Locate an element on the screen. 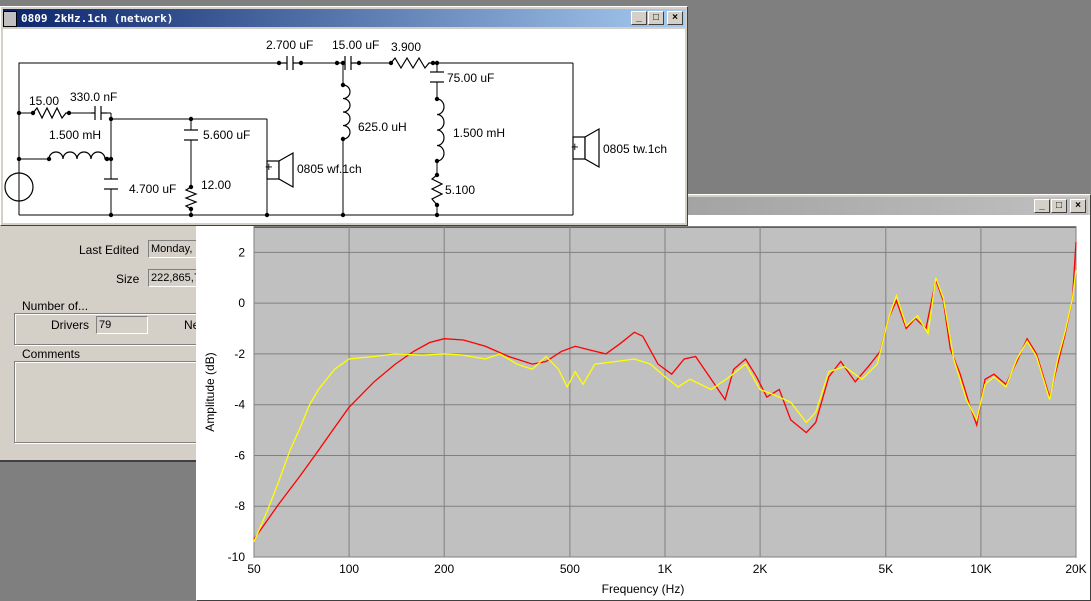 The height and width of the screenshot is (601, 1091). comments-title: Comments is located at coordinates (51, 354).